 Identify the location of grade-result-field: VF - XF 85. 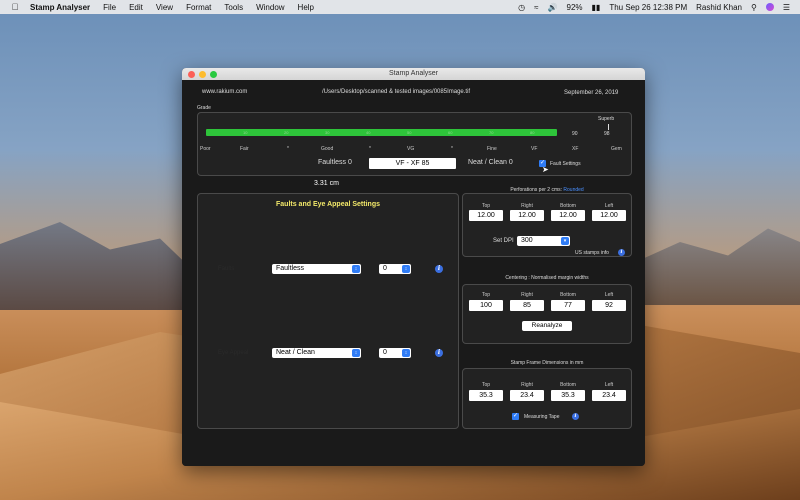
(412, 163).